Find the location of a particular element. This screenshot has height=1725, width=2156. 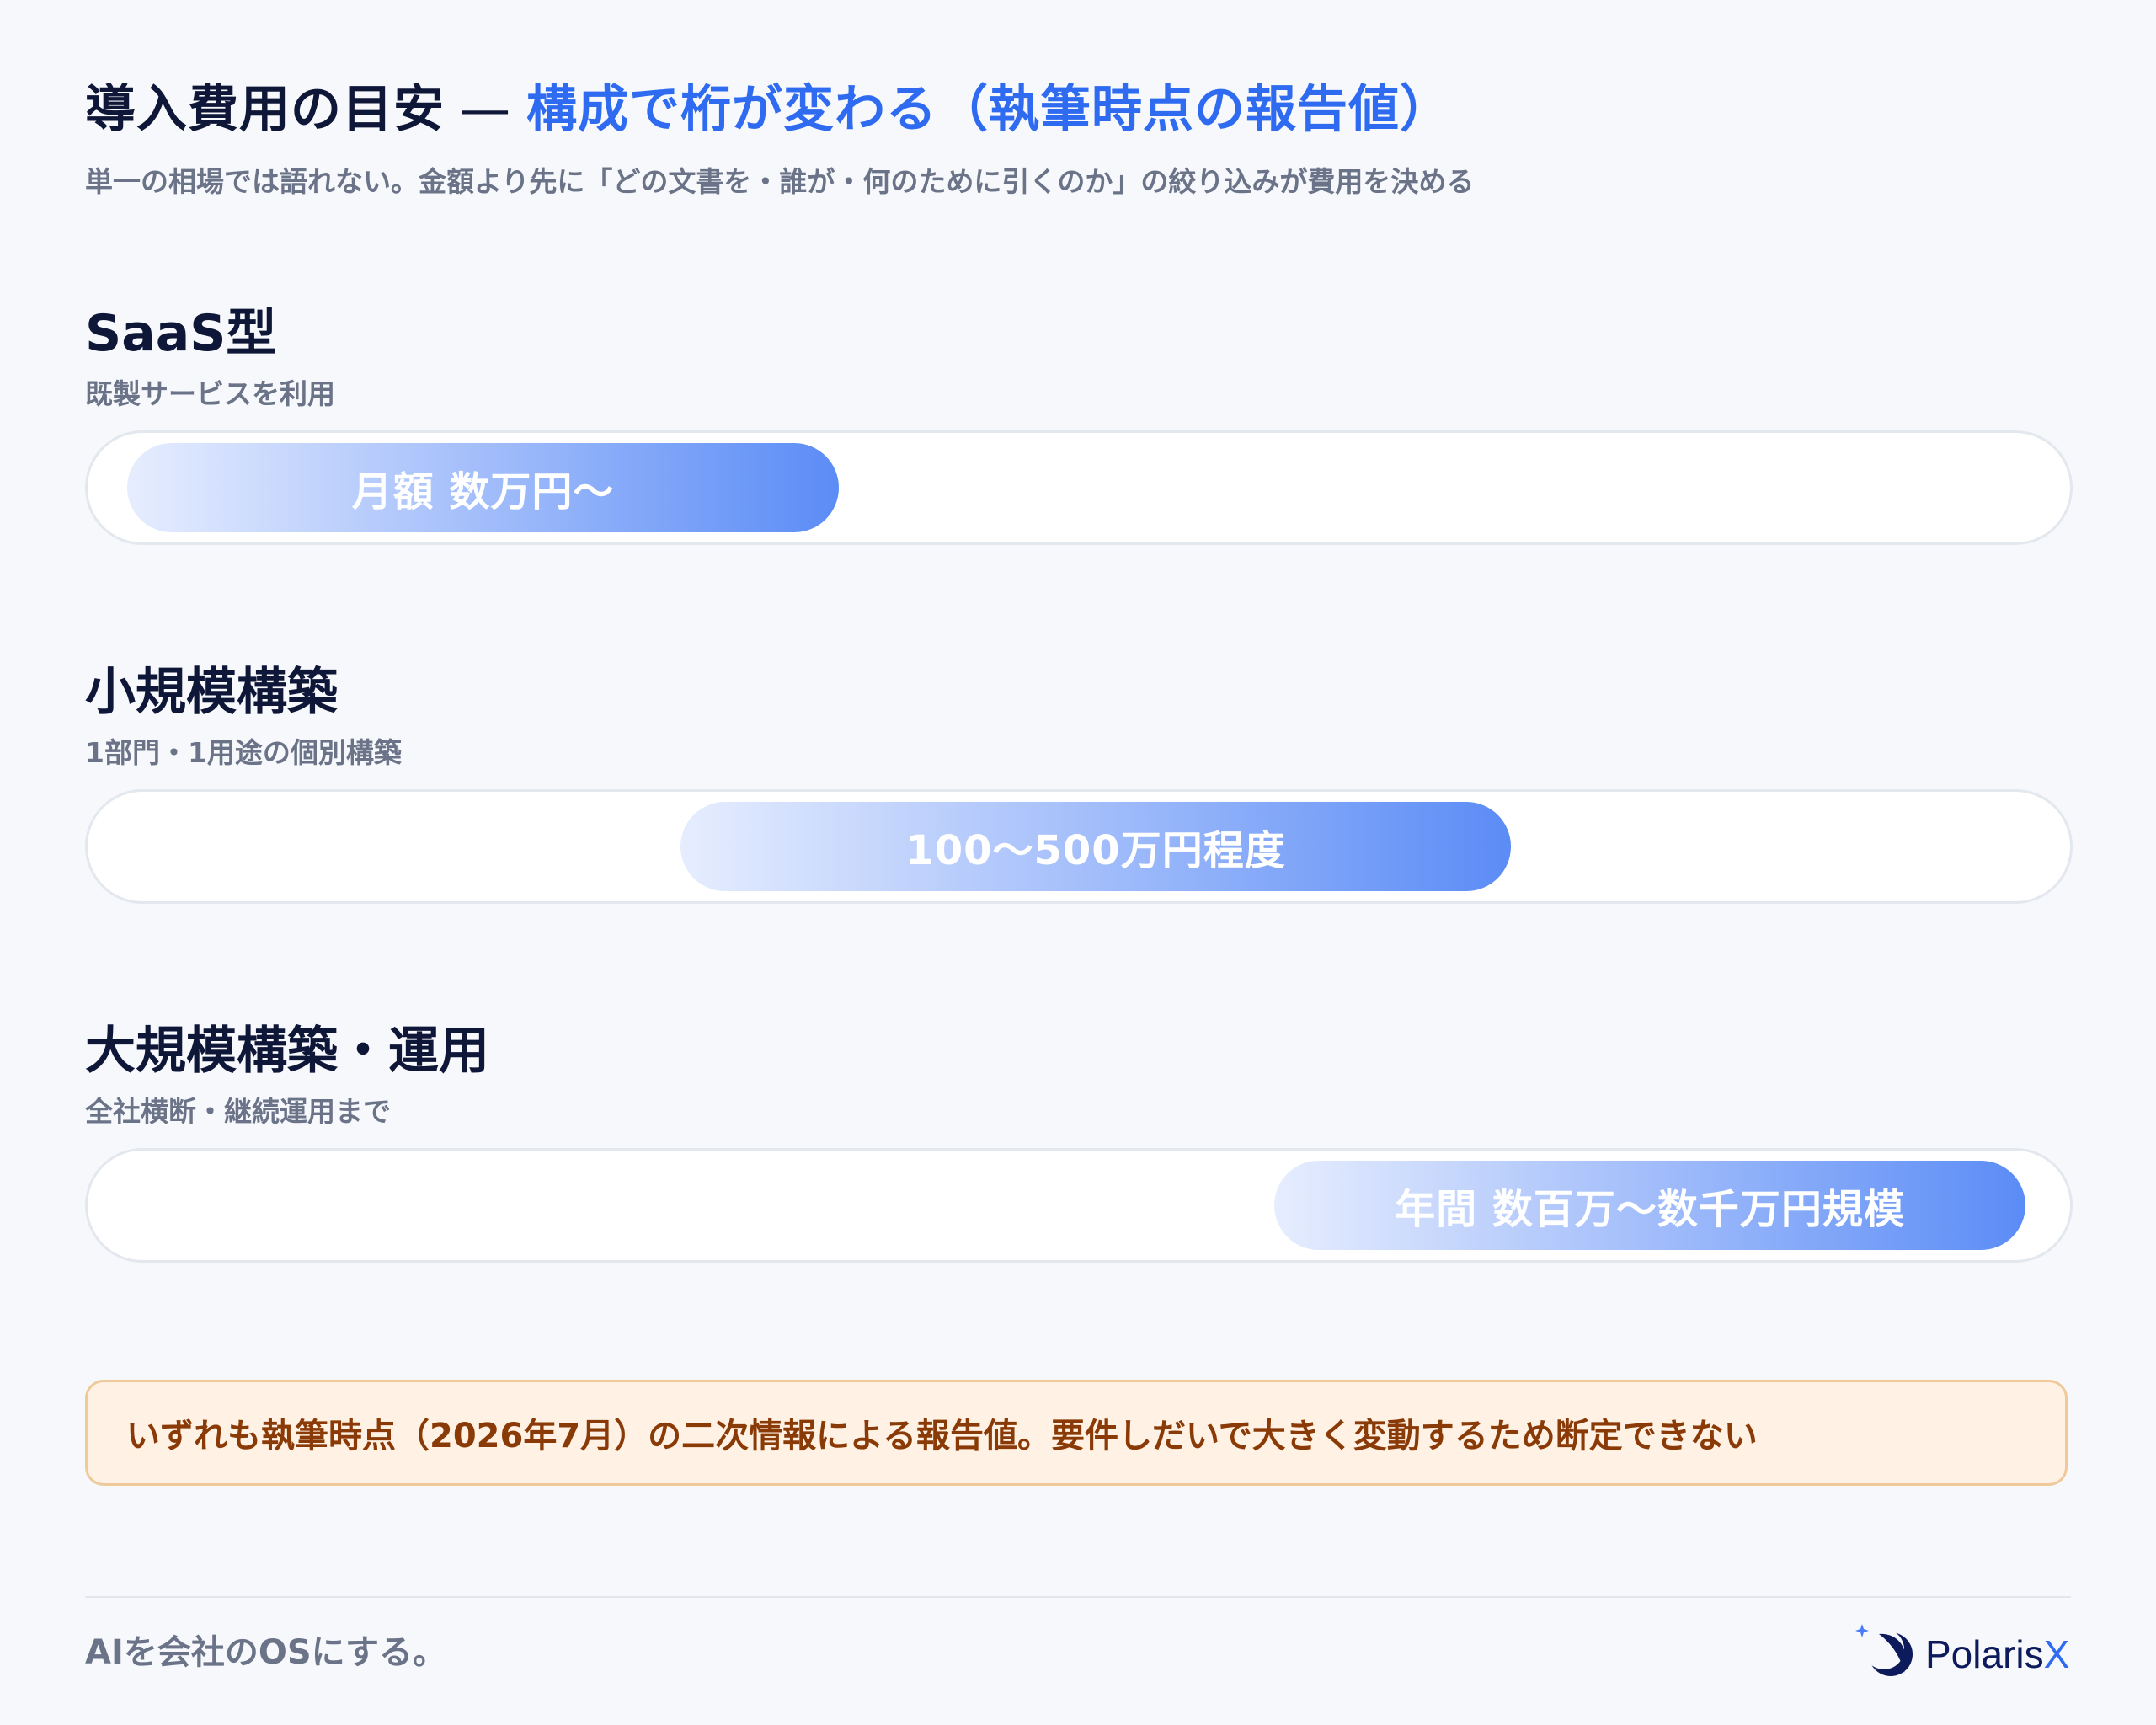

page-title: 導入費用の目安 — 構成で桁が変わる（執筆時点の報告値） is located at coordinates (768, 109).